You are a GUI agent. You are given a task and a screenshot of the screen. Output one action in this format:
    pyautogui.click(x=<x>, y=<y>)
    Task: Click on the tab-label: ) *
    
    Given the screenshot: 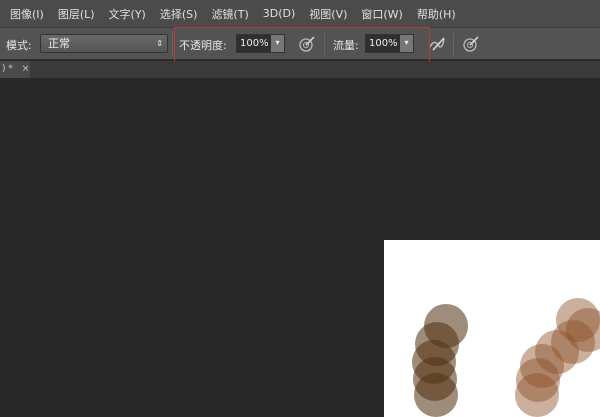 What is the action you would take?
    pyautogui.click(x=7, y=69)
    